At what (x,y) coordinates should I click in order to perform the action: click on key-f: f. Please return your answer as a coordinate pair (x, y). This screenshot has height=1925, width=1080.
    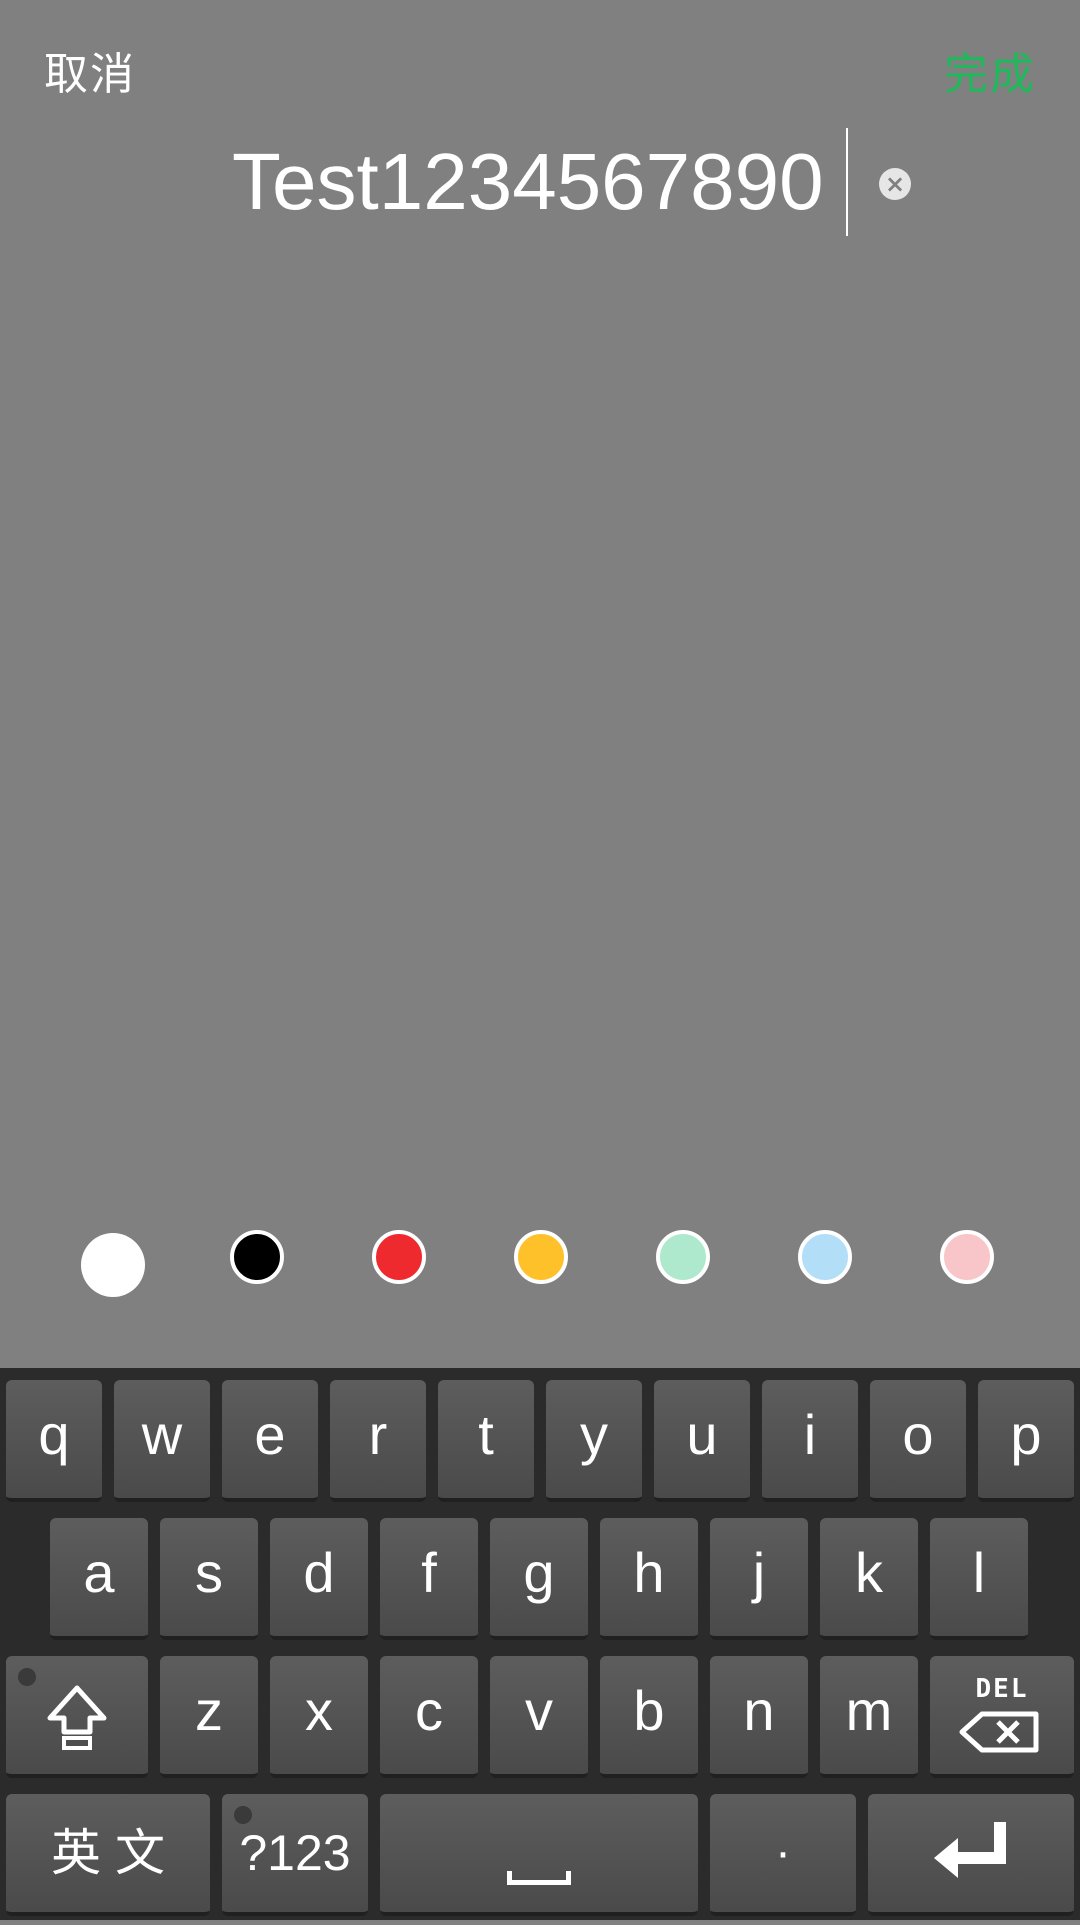
    Looking at the image, I should click on (429, 1579).